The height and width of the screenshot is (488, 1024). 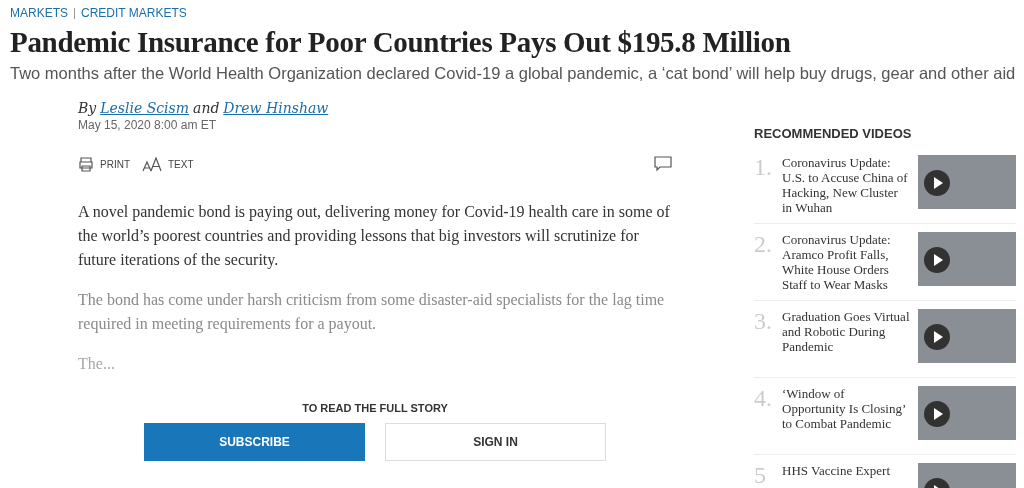 What do you see at coordinates (495, 442) in the screenshot?
I see `sign-in-button: SIGN IN` at bounding box center [495, 442].